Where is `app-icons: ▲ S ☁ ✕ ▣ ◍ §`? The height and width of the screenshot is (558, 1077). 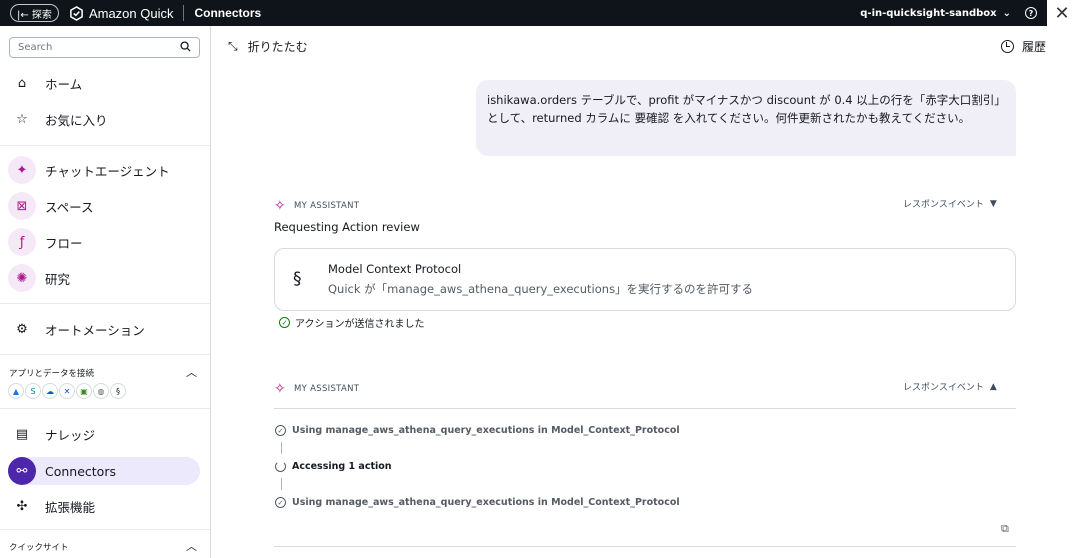 app-icons: ▲ S ☁ ✕ ▣ ◍ § is located at coordinates (67, 391).